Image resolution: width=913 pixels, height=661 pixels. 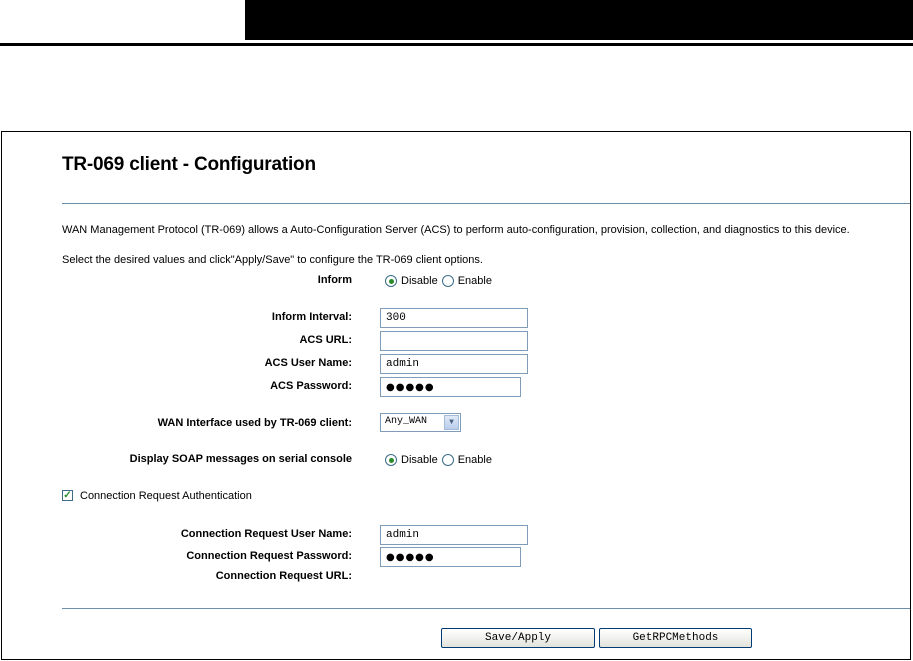 I want to click on inform-label: Inform, so click(x=334, y=280).